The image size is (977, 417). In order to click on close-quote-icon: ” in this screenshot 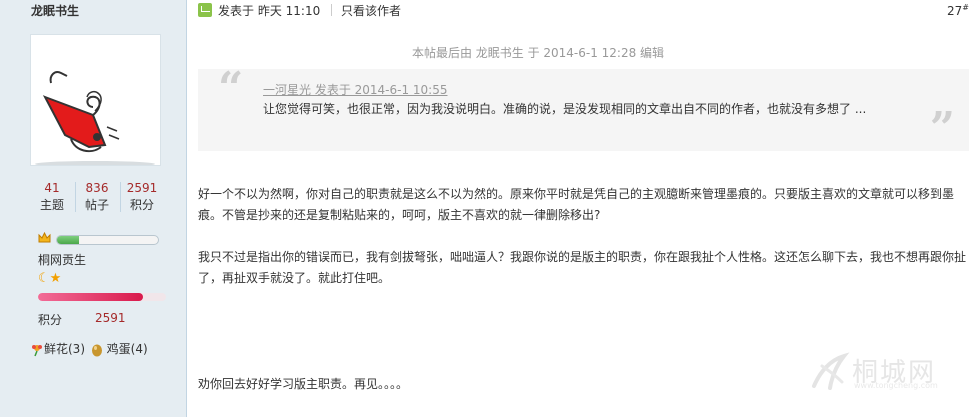, I will do `click(942, 128)`.